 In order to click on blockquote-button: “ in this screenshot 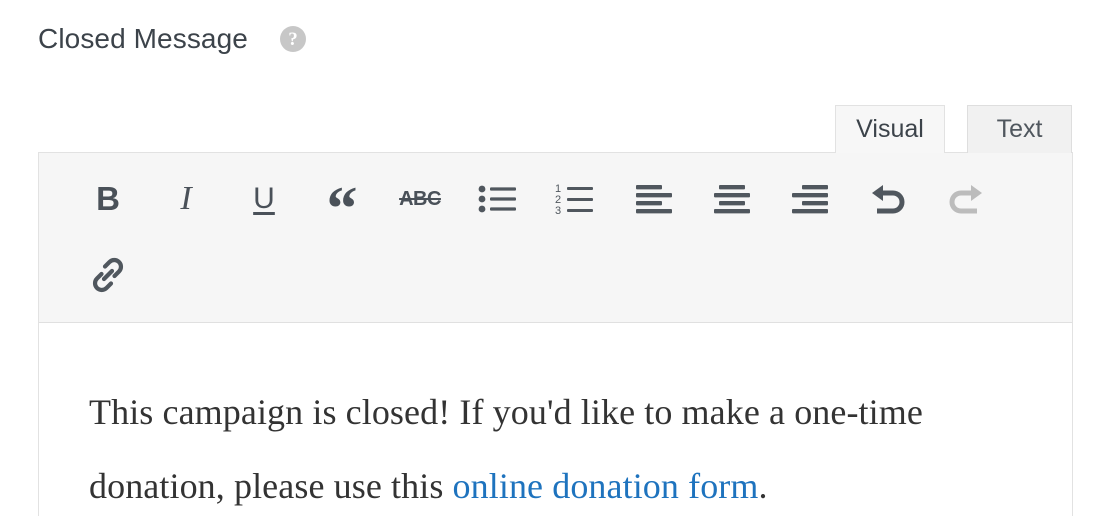, I will do `click(342, 205)`.